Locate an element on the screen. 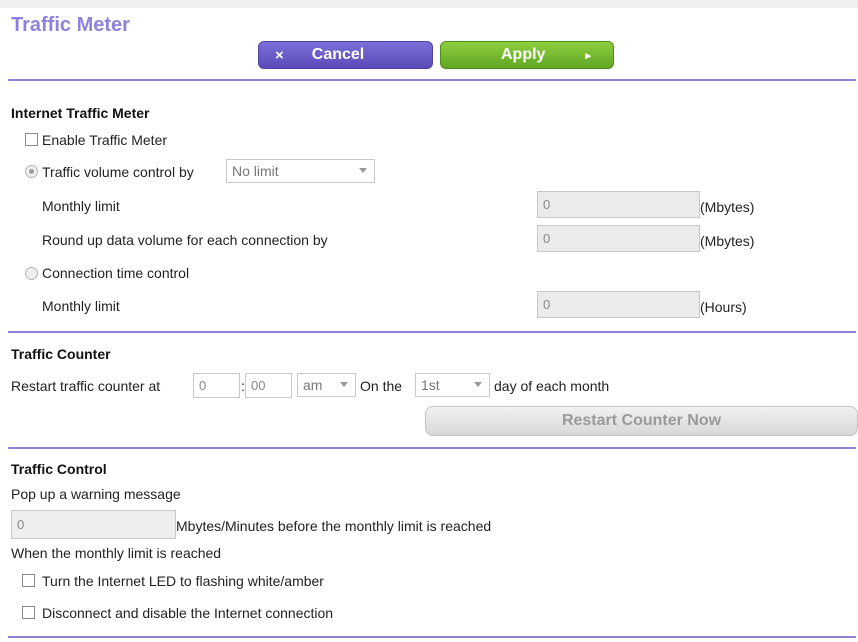 This screenshot has width=858, height=642. cancel-button: × Cancel is located at coordinates (345, 55).